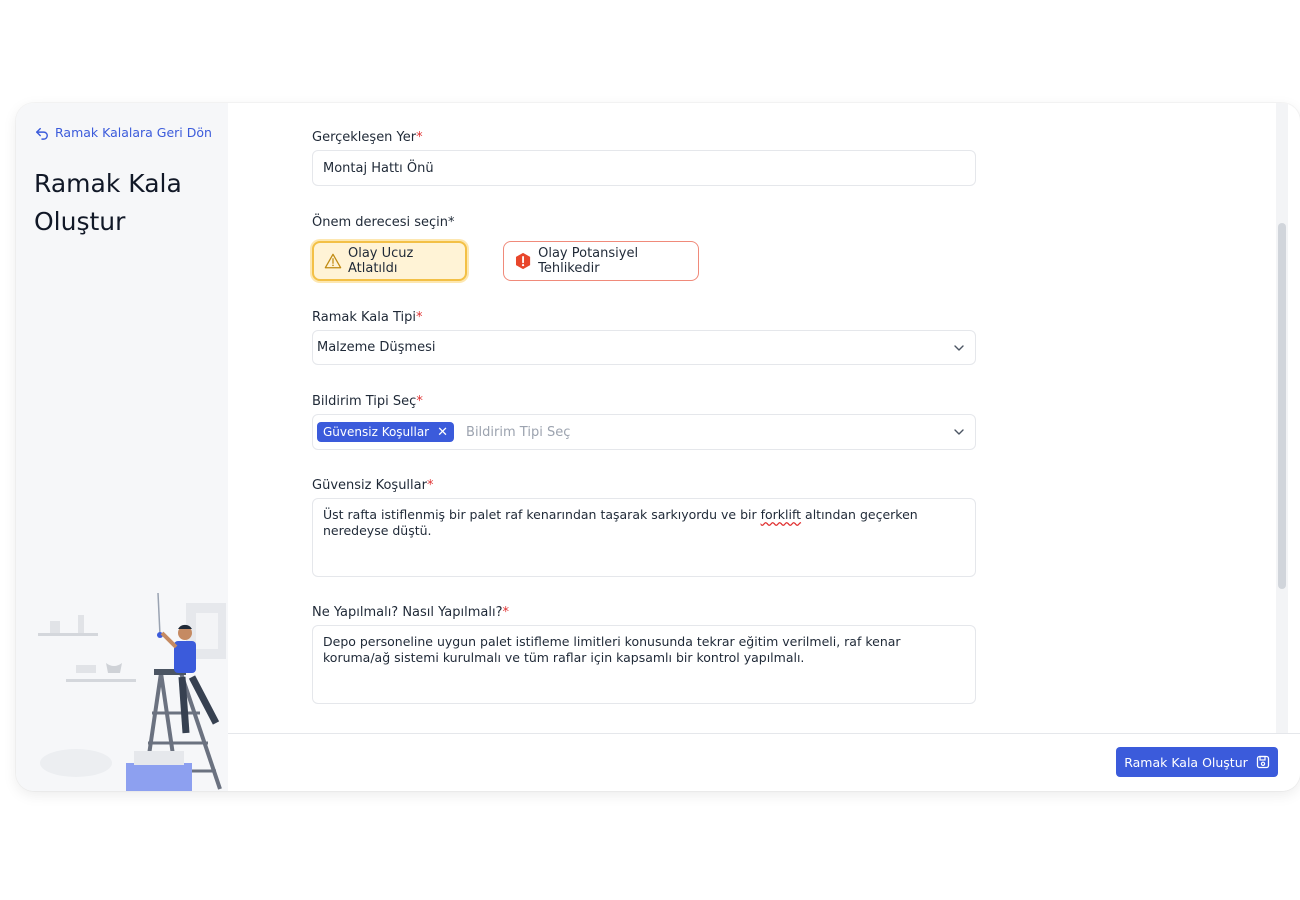  I want to click on danger-octagon-icon, so click(523, 261).